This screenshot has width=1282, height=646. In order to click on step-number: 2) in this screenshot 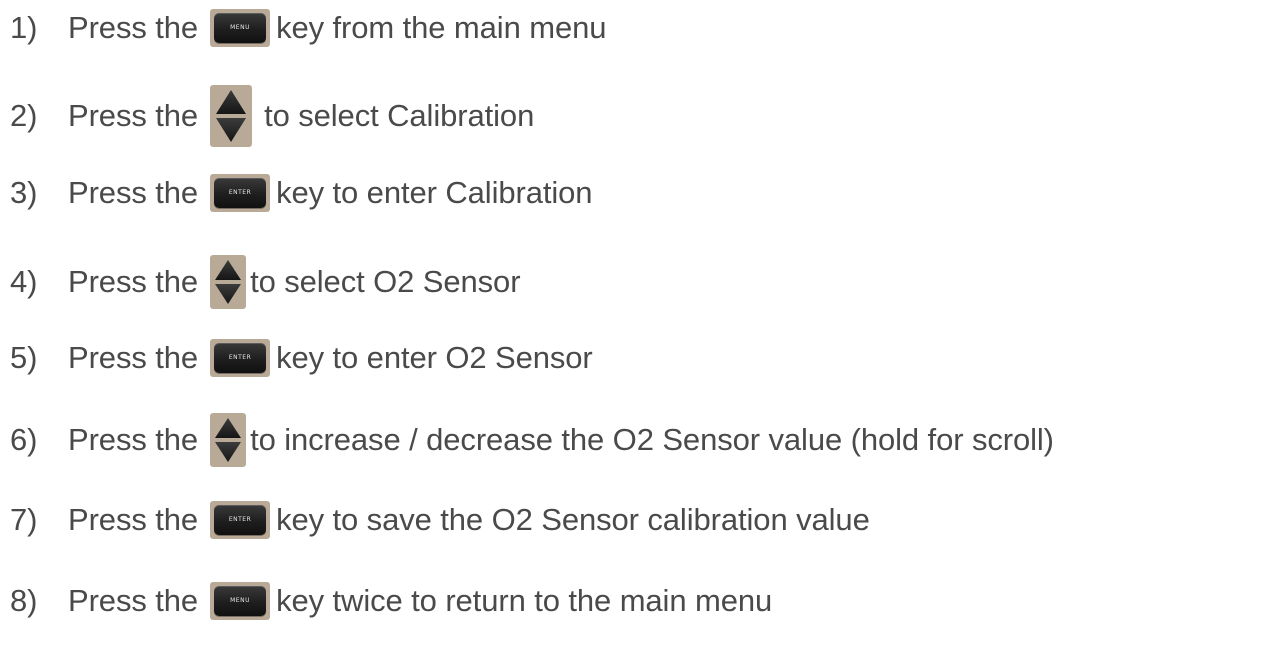, I will do `click(24, 115)`.